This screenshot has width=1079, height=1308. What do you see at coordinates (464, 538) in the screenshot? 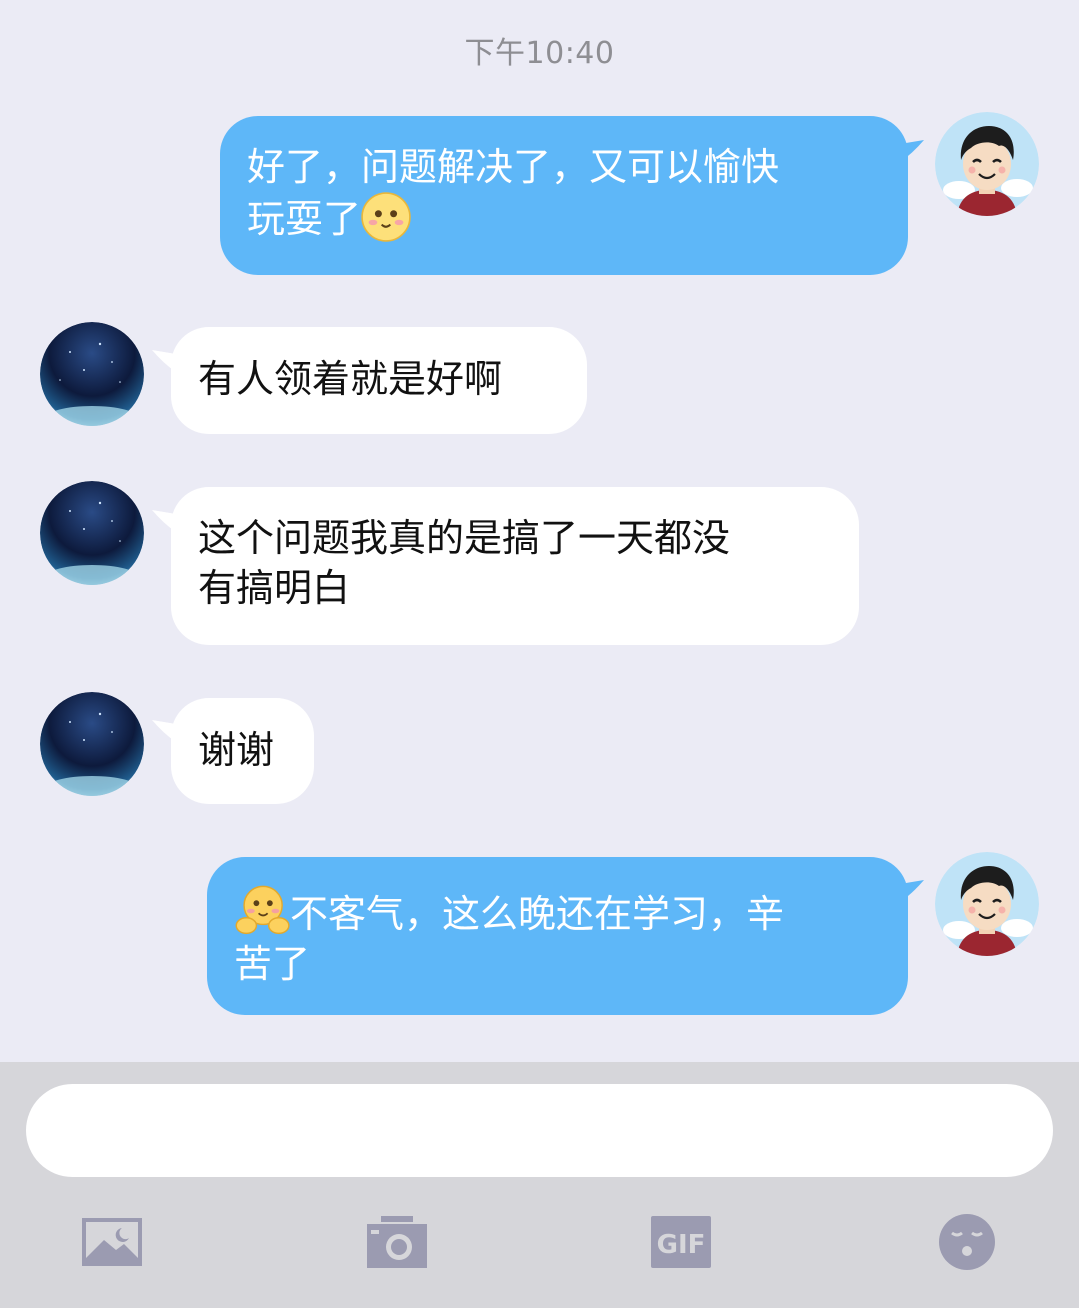
I see `message-text: 这个问题我真的是搞了一天都没` at bounding box center [464, 538].